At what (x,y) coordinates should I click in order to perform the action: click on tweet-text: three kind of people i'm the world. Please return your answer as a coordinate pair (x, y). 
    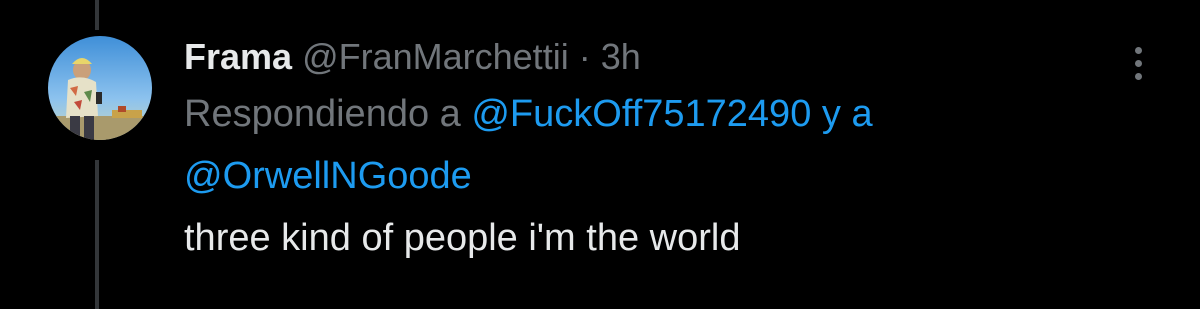
    Looking at the image, I should click on (462, 238).